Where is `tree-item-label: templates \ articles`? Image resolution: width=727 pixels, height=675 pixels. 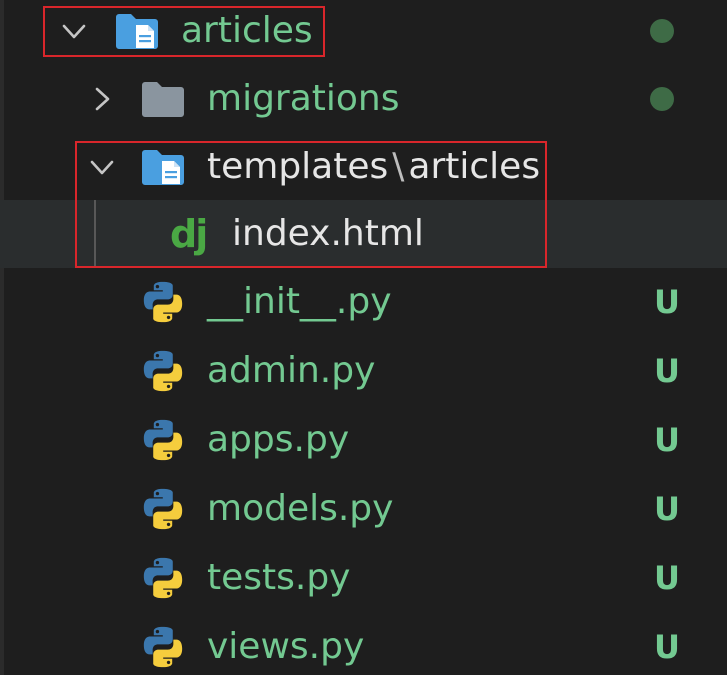 tree-item-label: templates \ articles is located at coordinates (373, 167).